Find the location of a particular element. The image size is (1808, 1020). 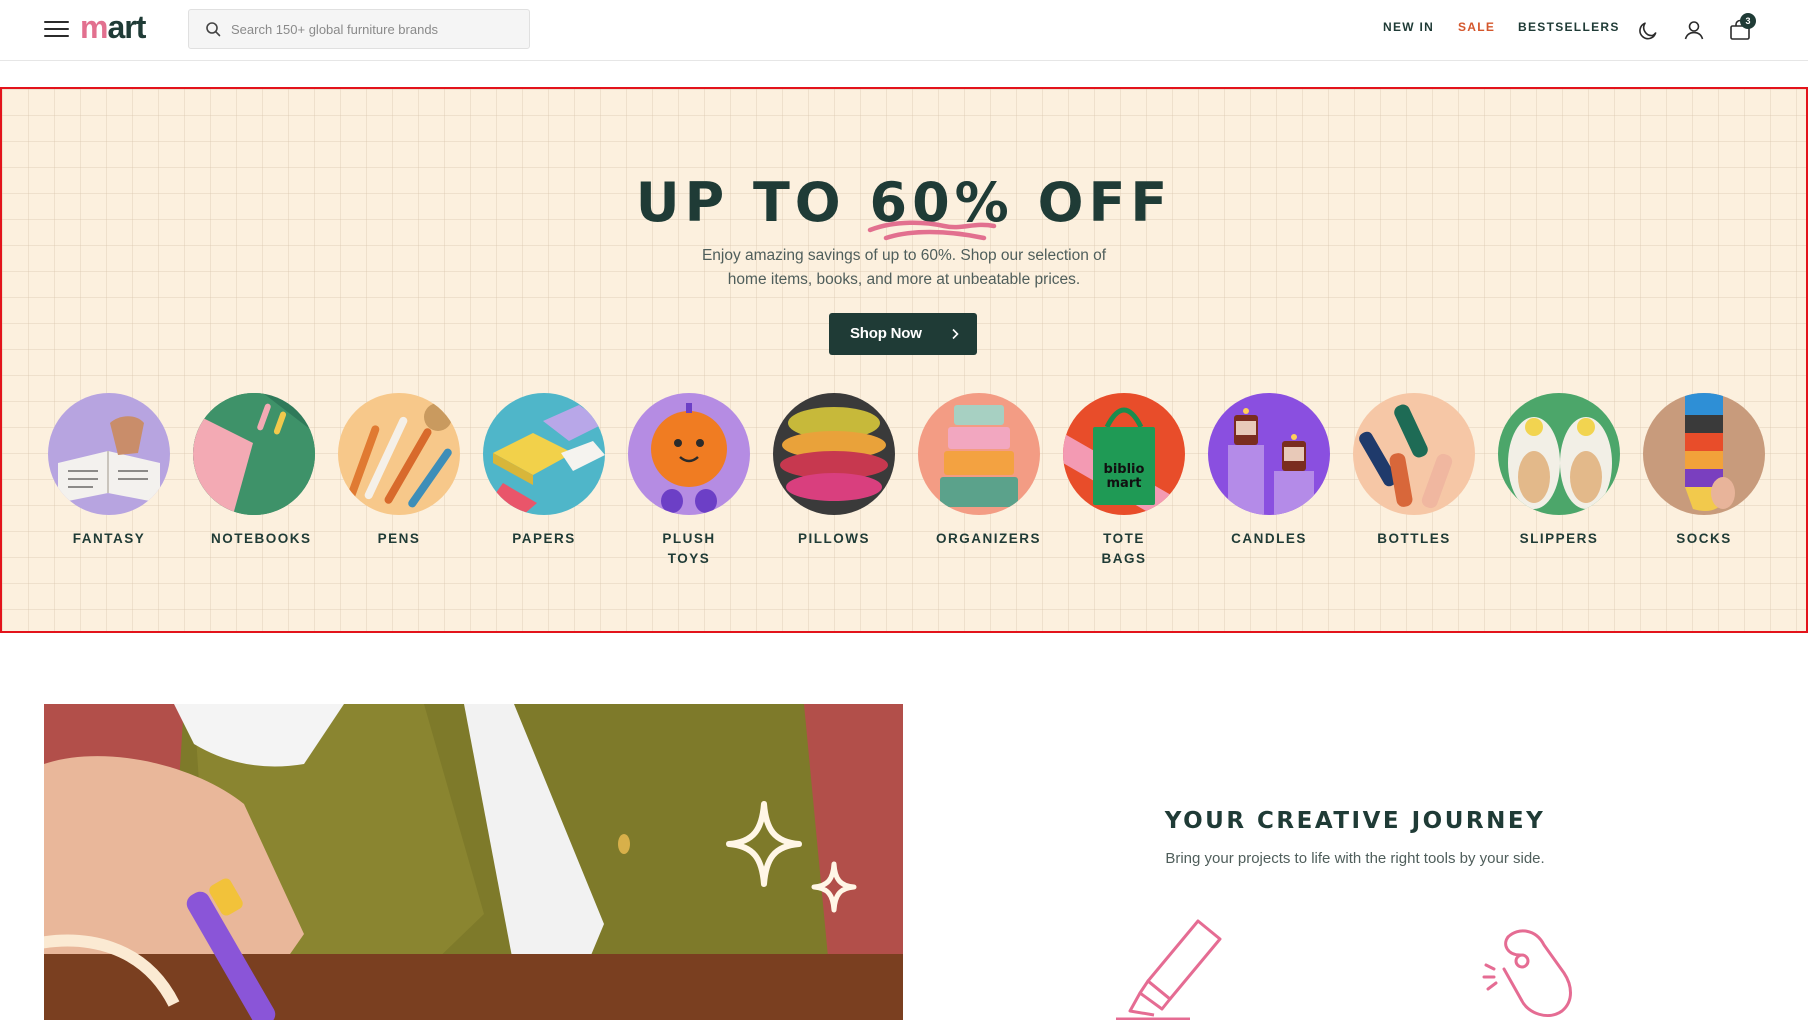

category-label: TOTE BAGS is located at coordinates (1124, 548).